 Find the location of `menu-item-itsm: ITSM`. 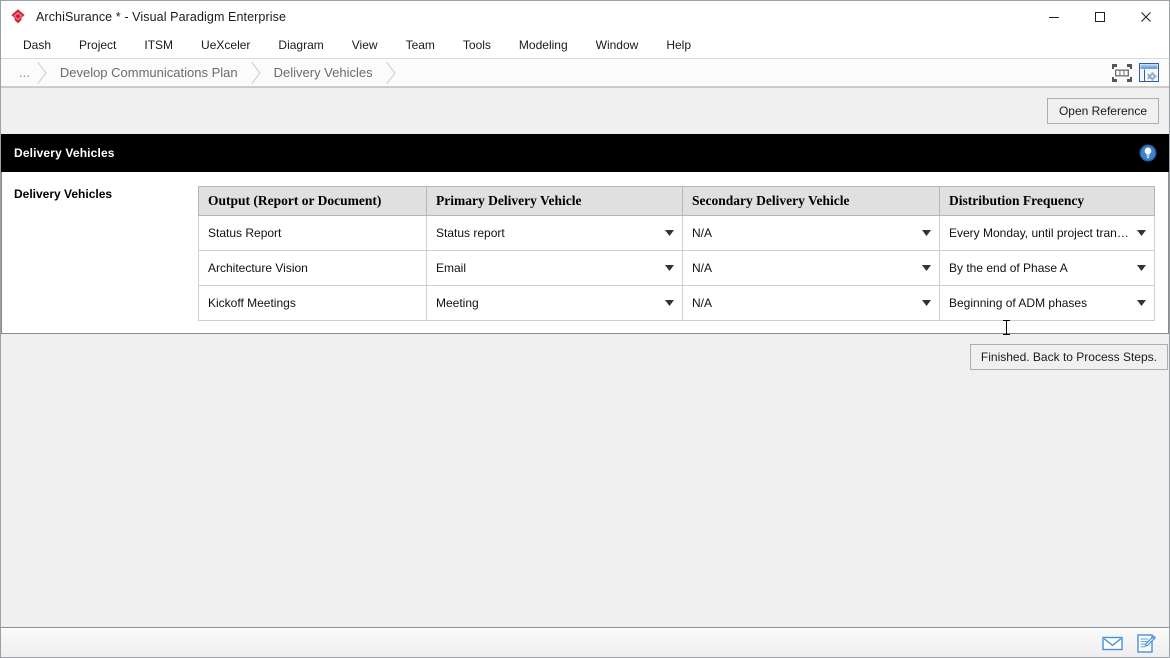

menu-item-itsm: ITSM is located at coordinates (158, 45).